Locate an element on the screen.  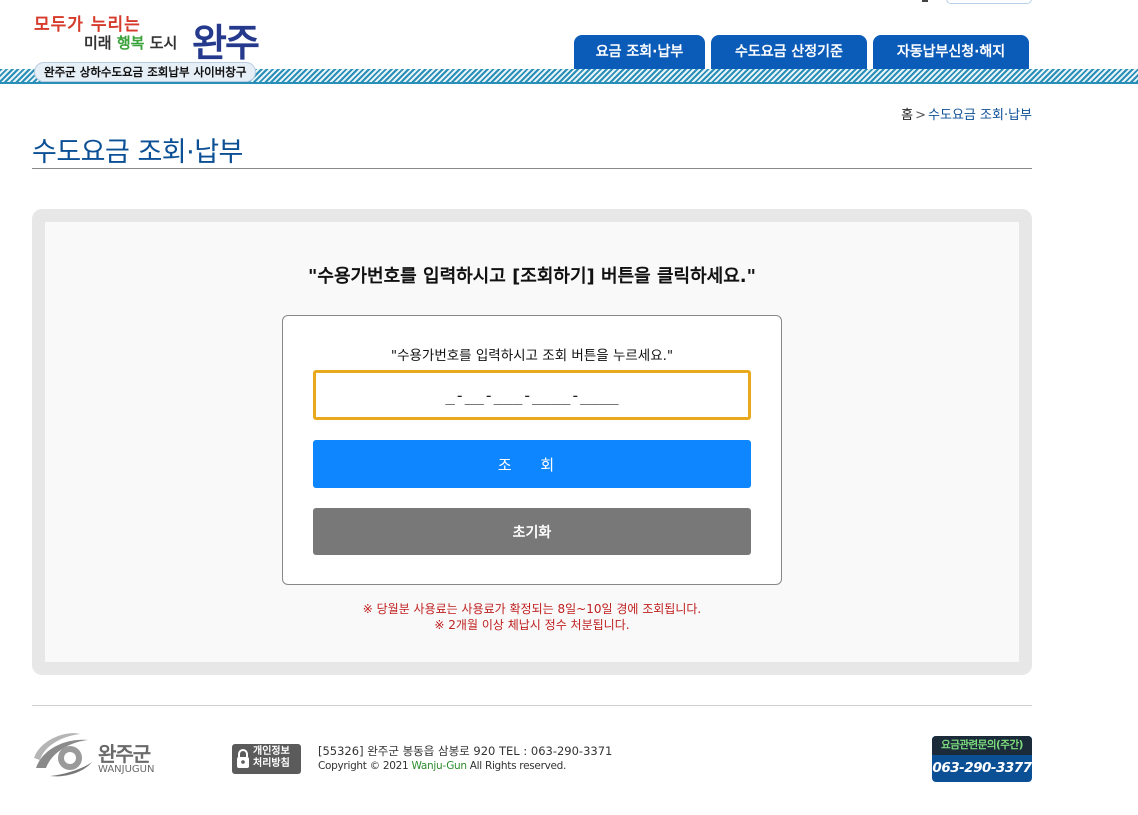
footer-divider is located at coordinates (532, 705).